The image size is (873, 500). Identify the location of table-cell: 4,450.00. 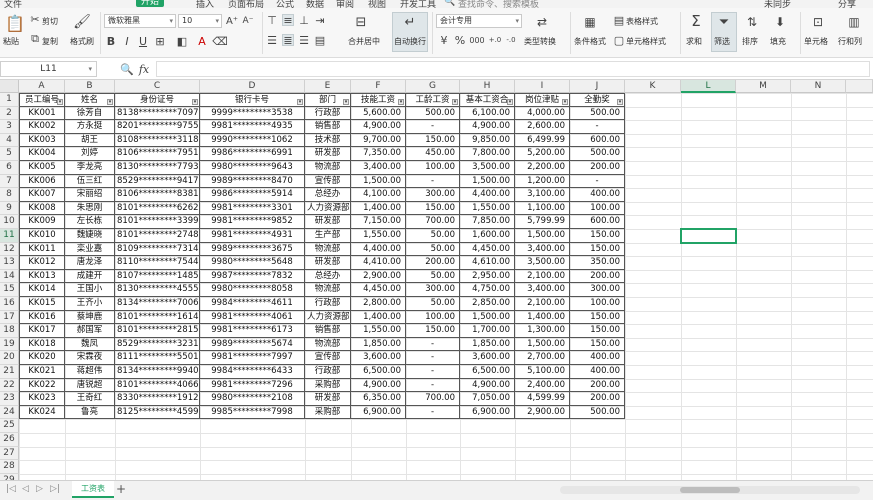
(378, 290).